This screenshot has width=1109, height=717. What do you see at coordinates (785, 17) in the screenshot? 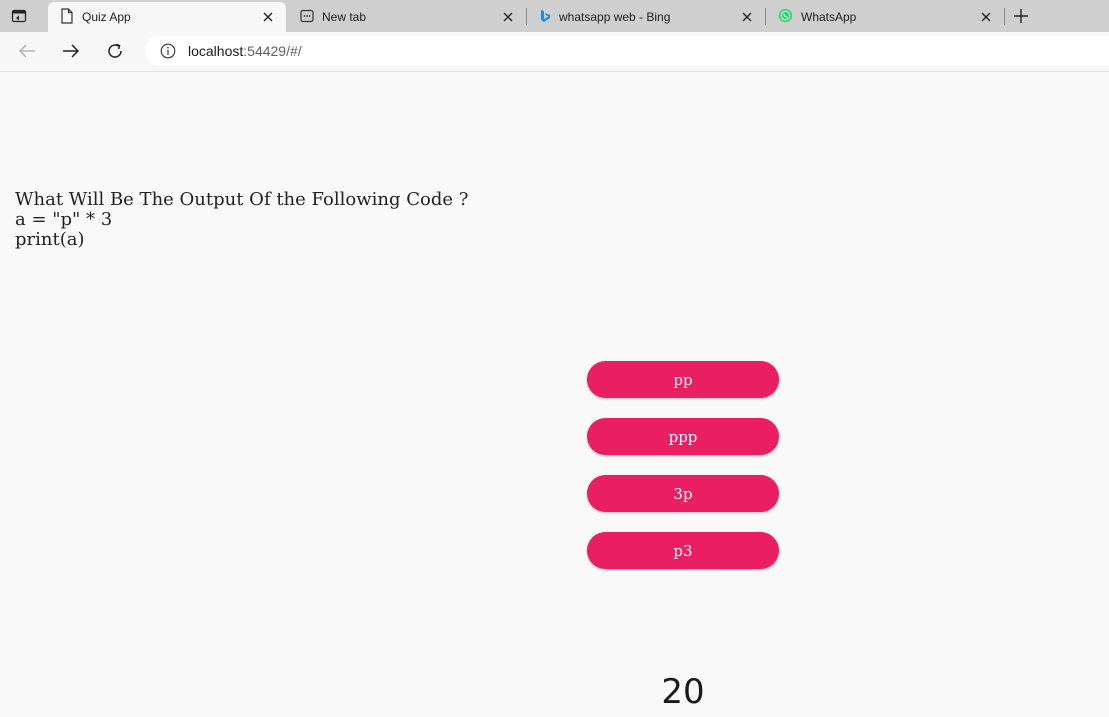
I see `whatsapp-icon` at bounding box center [785, 17].